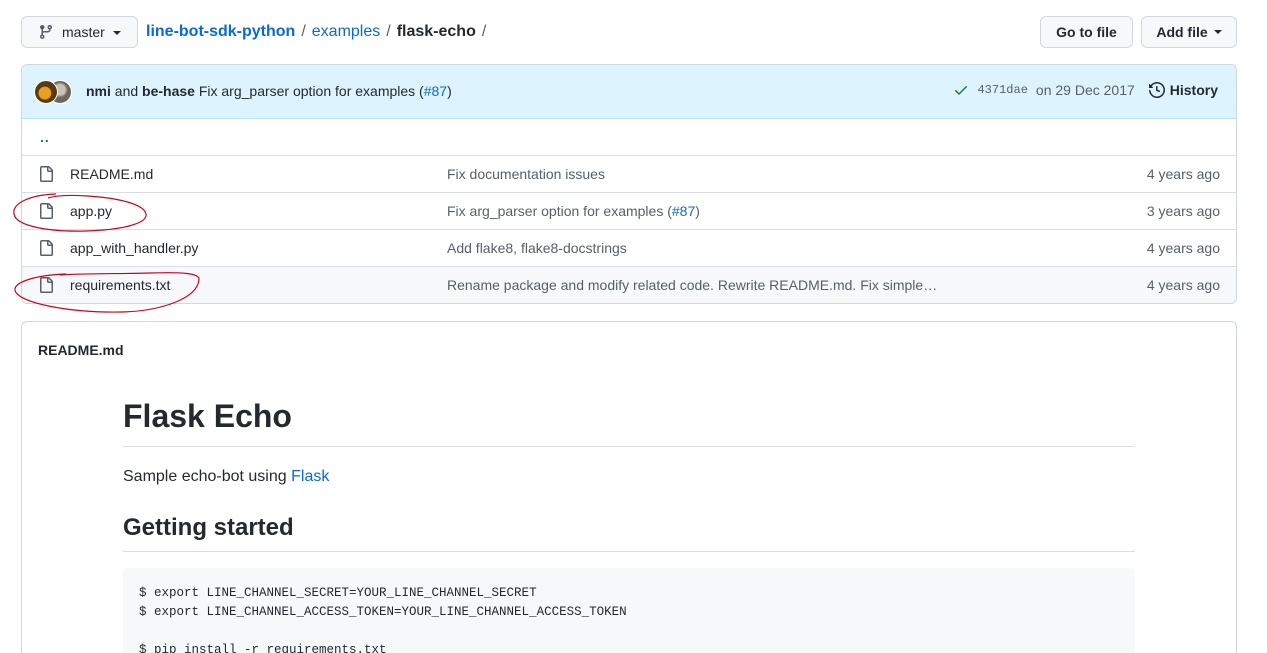 The image size is (1267, 653). Describe the element at coordinates (629, 477) in the screenshot. I see `readme-intro: Sample echo-bot using Flask` at that location.